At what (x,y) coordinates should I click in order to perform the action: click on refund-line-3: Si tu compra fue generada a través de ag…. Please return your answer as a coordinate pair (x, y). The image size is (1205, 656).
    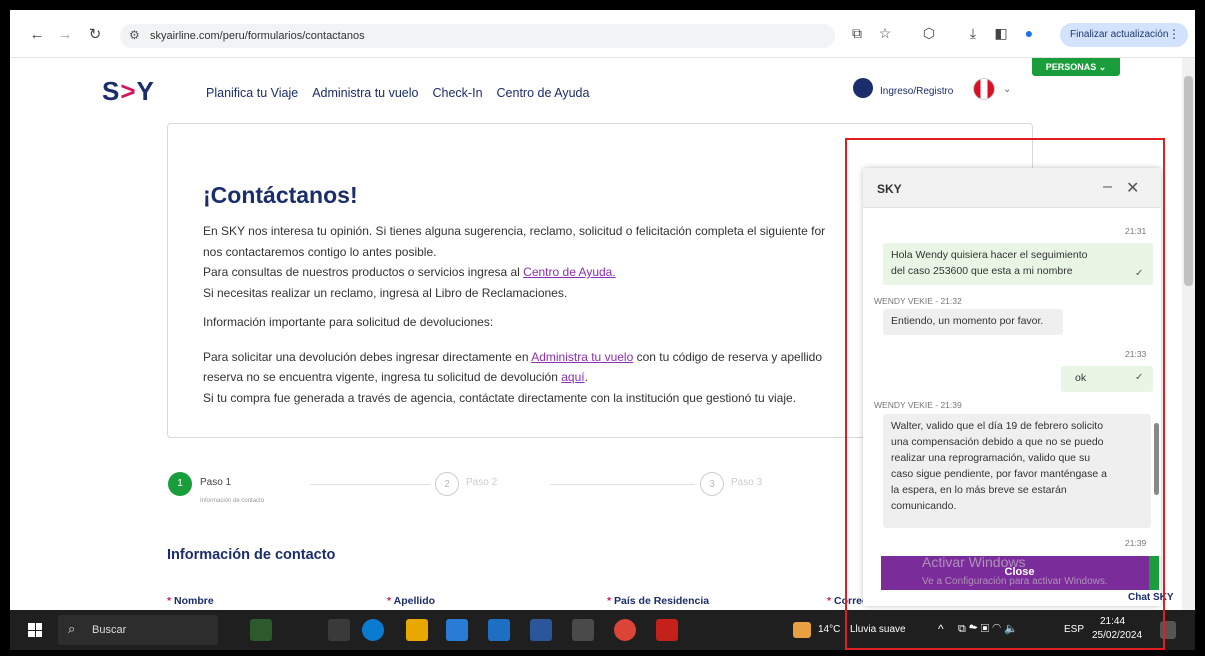
    Looking at the image, I should click on (500, 398).